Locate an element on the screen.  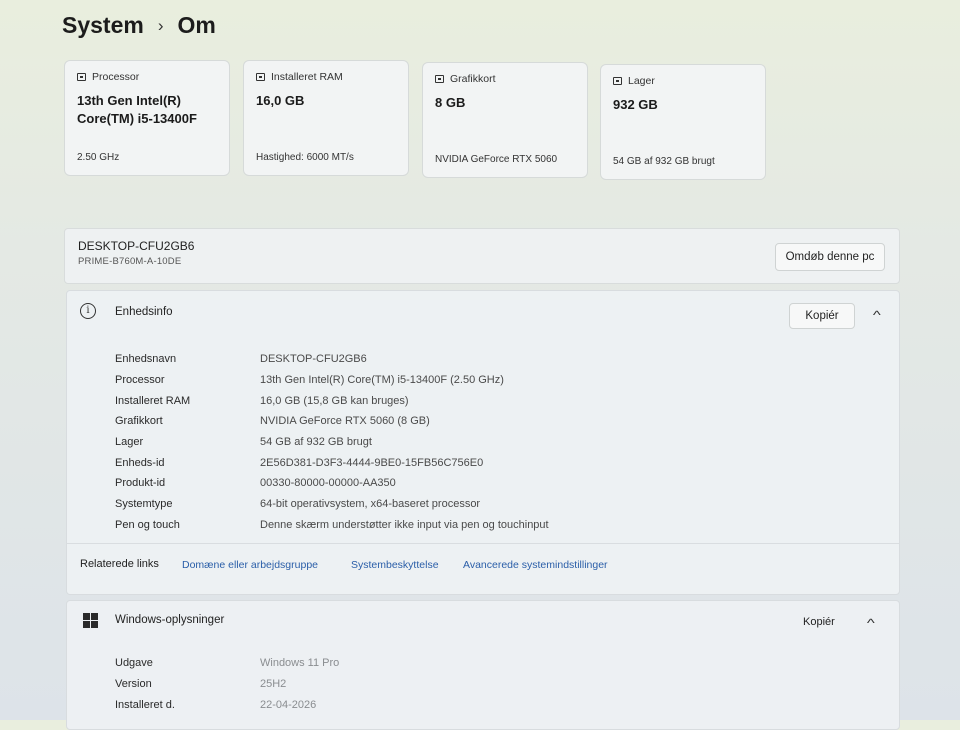
device-info-header: i Enhedsinfo Kopiér ^ is located at coordinates (483, 313).